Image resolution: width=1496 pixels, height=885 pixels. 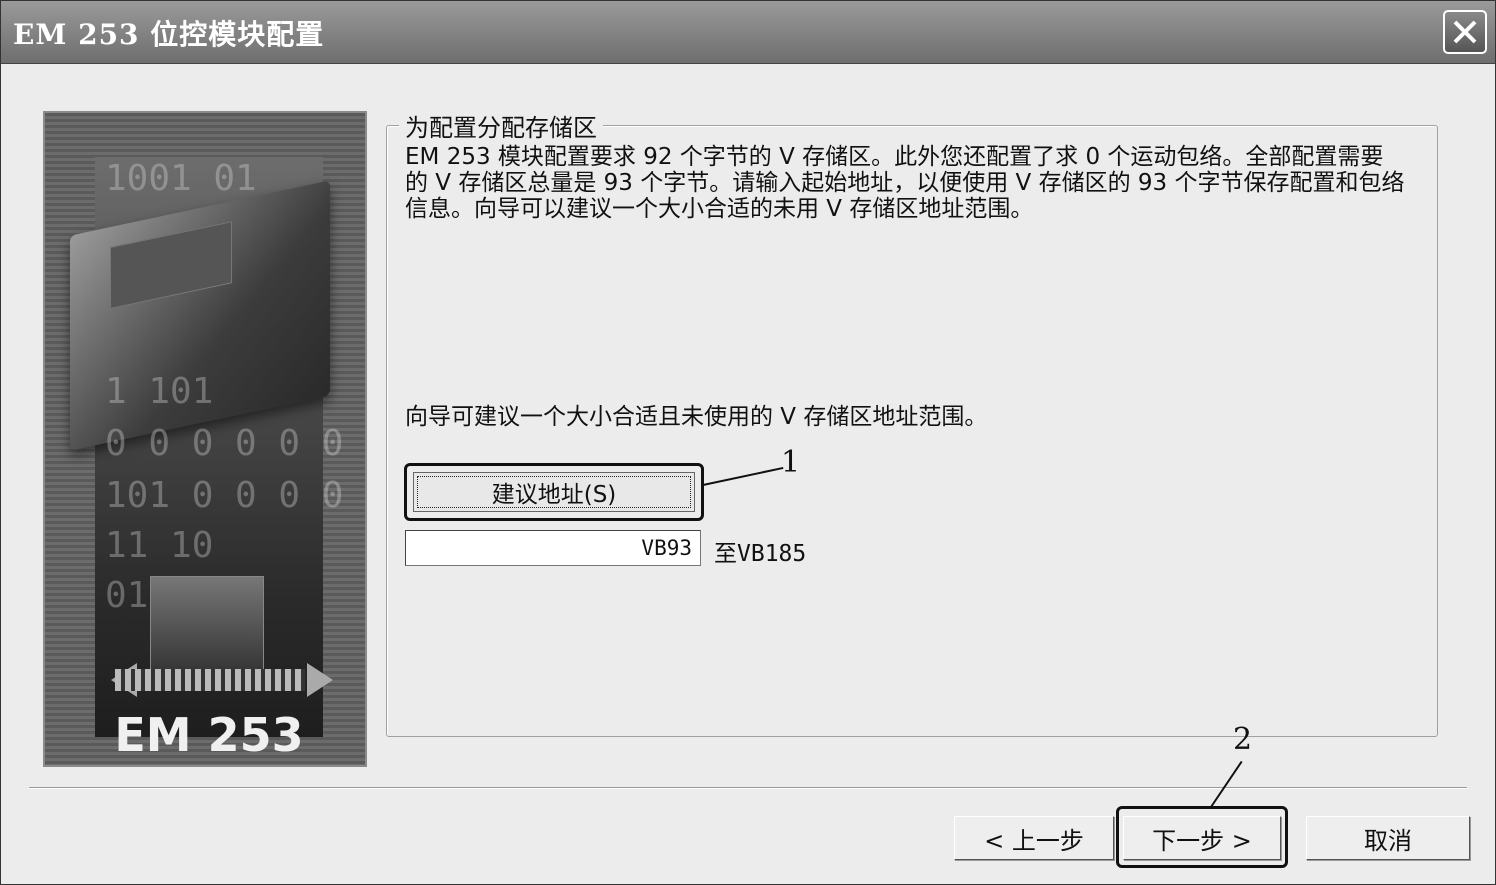 I want to click on plc-panel, so click(x=171, y=265).